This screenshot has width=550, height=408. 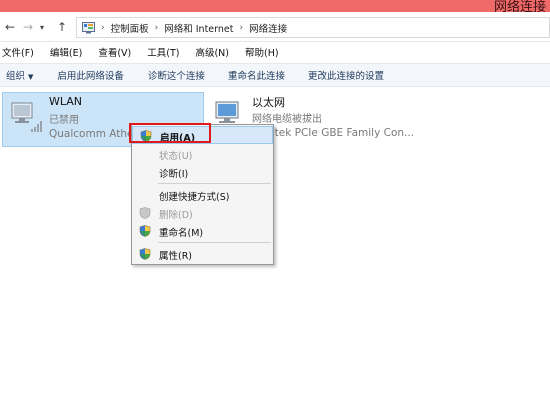 What do you see at coordinates (90, 75) in the screenshot?
I see `enable-device-button: 启用此网络设备` at bounding box center [90, 75].